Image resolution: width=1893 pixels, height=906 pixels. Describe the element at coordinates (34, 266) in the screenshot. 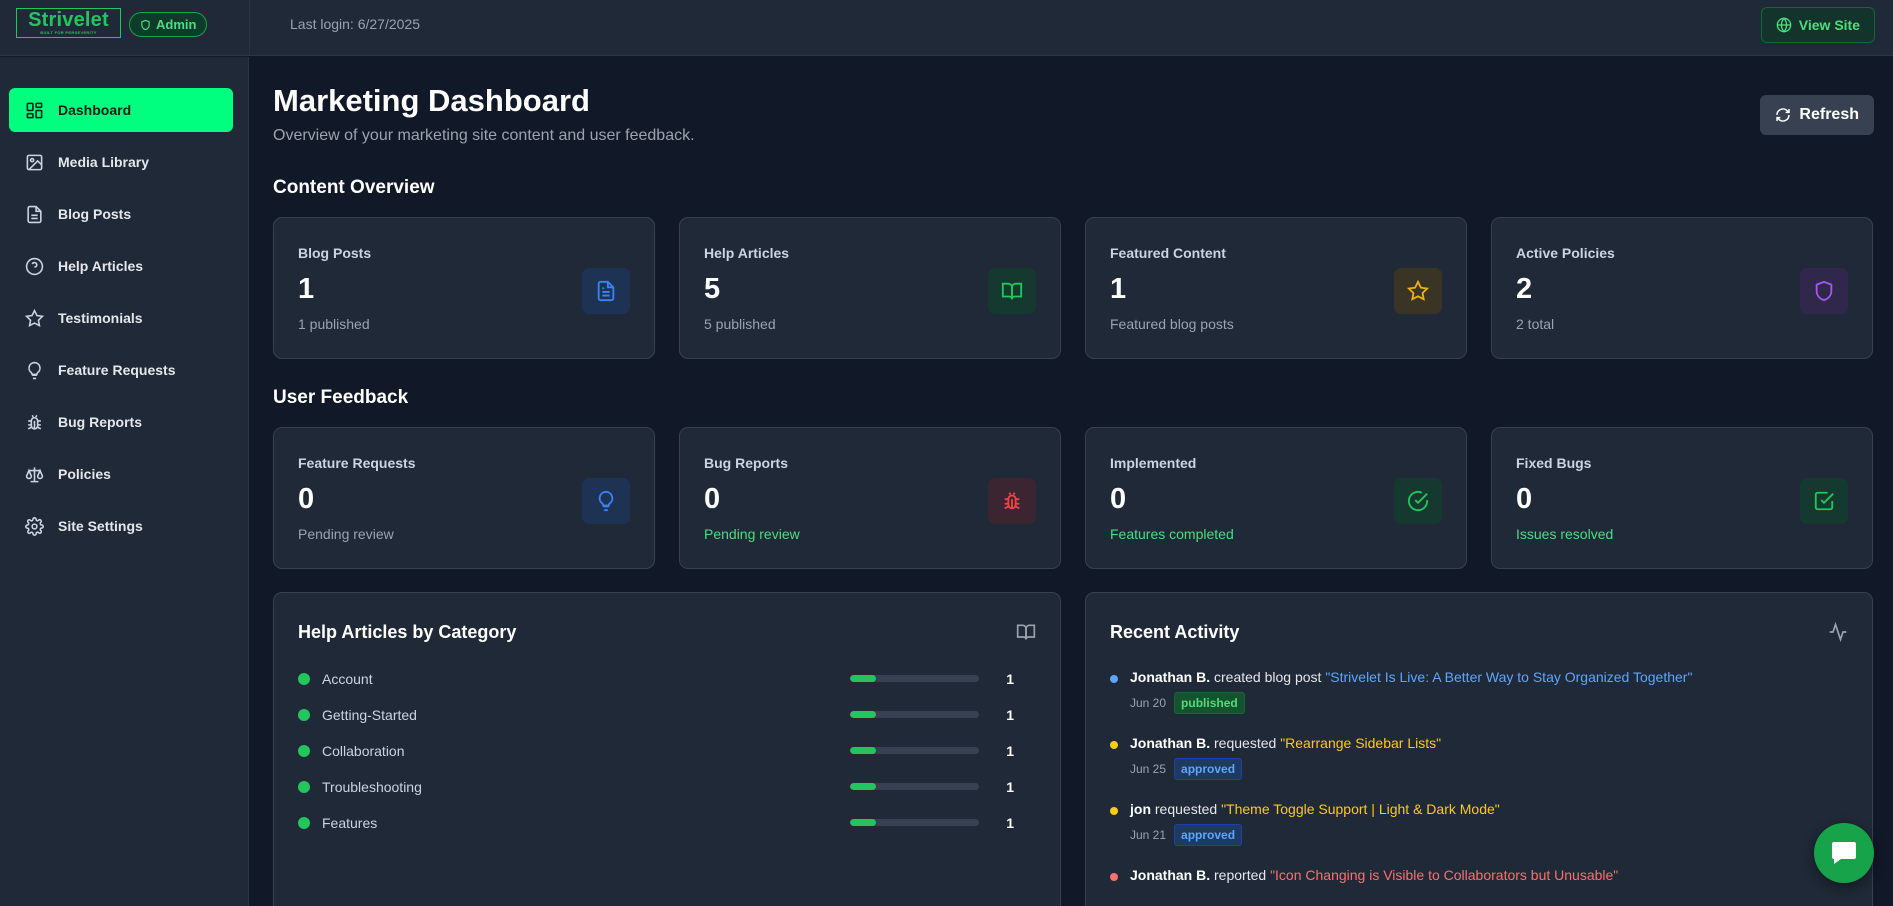

I see `help-circle-icon` at that location.